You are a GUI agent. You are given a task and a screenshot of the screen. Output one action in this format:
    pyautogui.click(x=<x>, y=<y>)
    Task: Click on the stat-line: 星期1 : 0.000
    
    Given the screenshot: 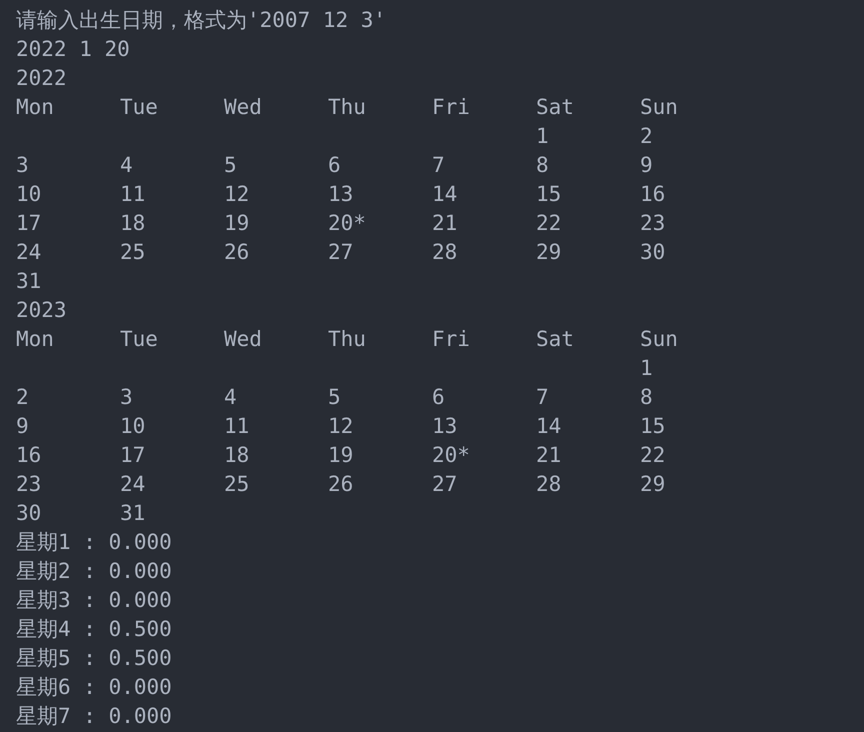 What is the action you would take?
    pyautogui.click(x=94, y=542)
    